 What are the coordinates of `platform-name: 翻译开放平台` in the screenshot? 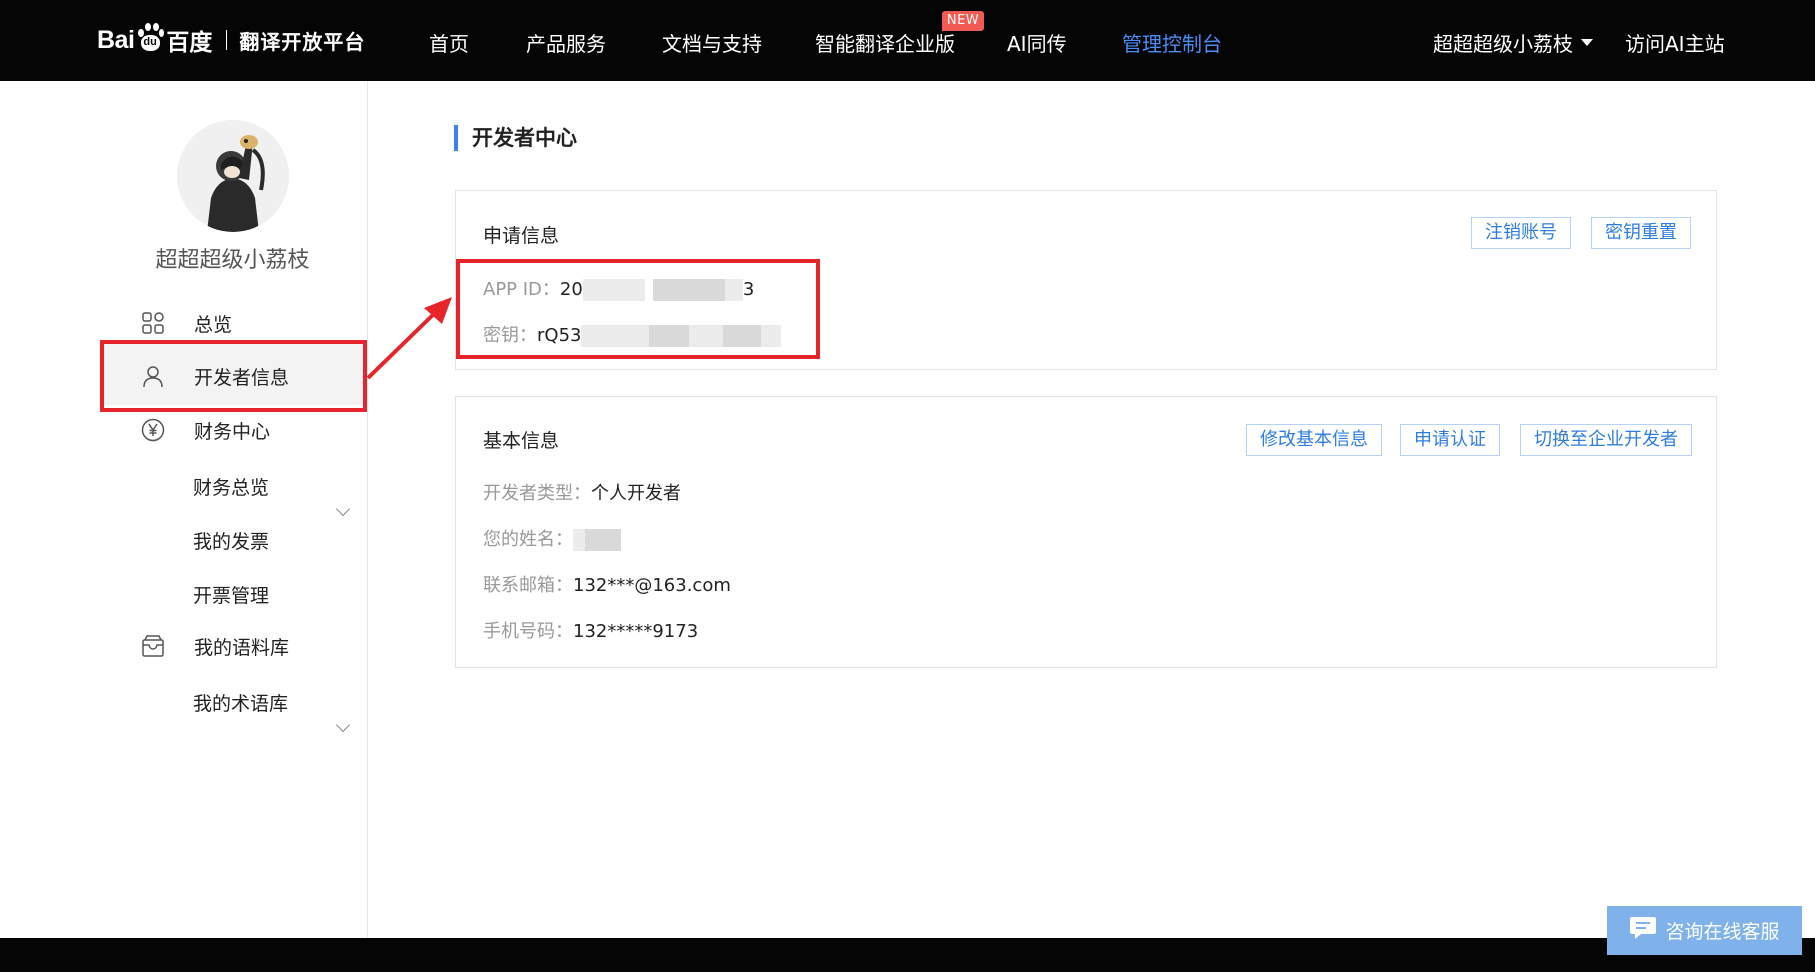 It's located at (302, 41).